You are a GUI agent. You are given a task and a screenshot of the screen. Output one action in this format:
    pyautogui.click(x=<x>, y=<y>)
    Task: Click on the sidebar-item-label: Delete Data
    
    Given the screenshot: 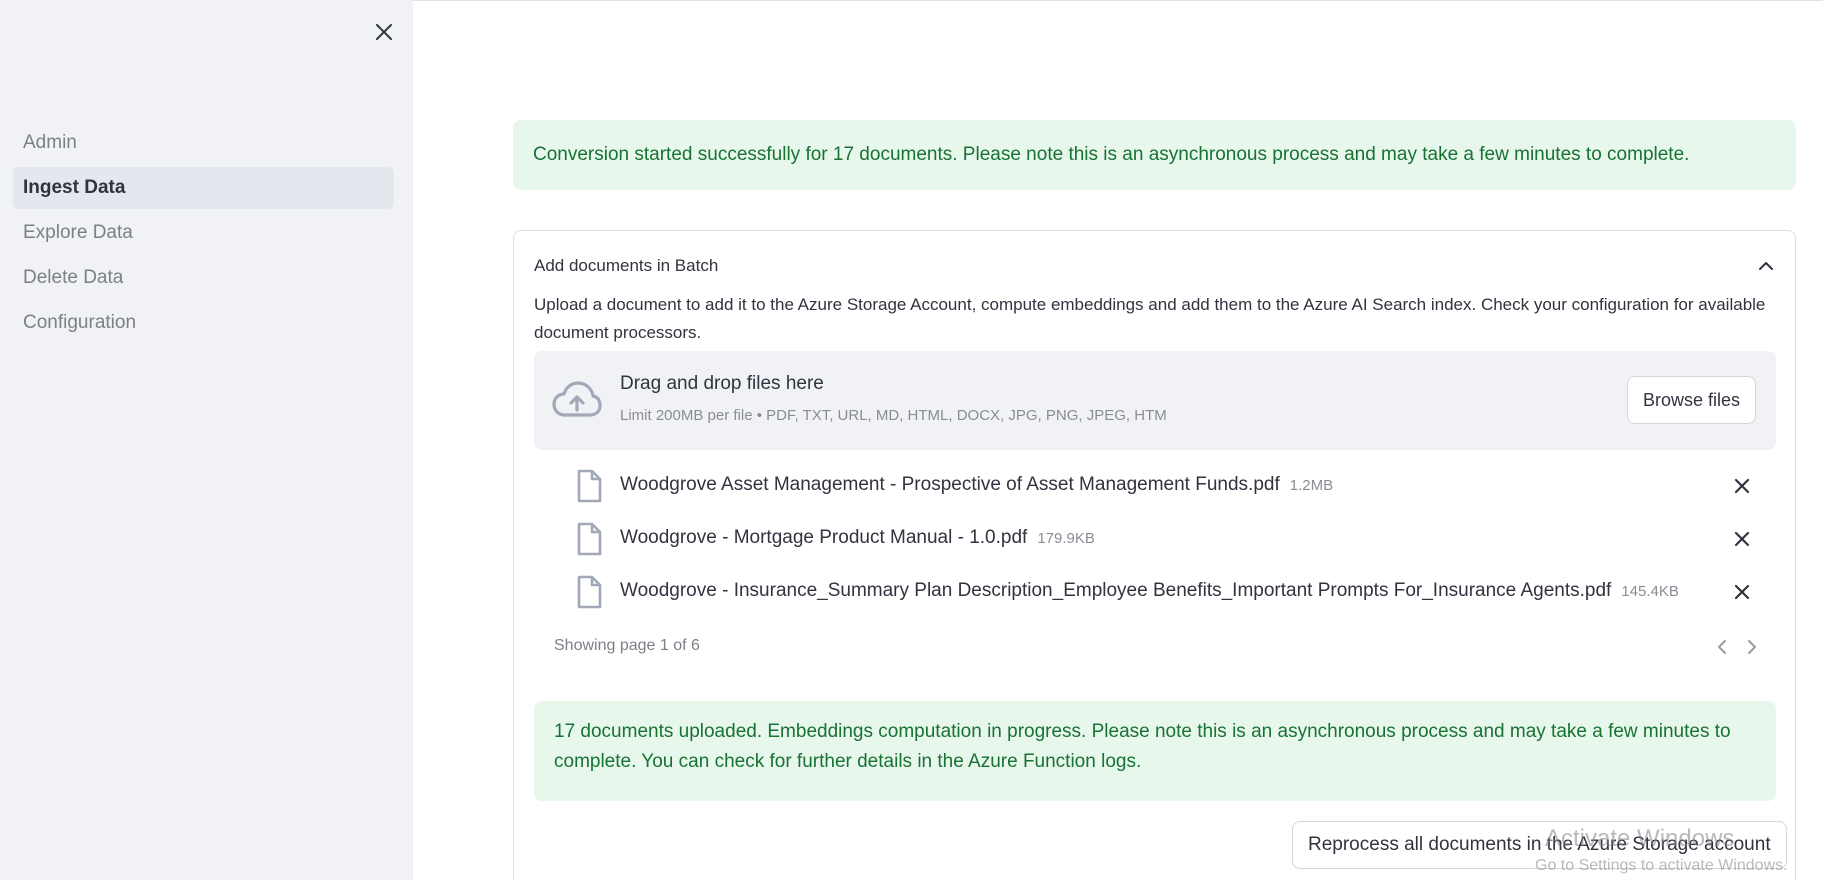 What is the action you would take?
    pyautogui.click(x=73, y=277)
    